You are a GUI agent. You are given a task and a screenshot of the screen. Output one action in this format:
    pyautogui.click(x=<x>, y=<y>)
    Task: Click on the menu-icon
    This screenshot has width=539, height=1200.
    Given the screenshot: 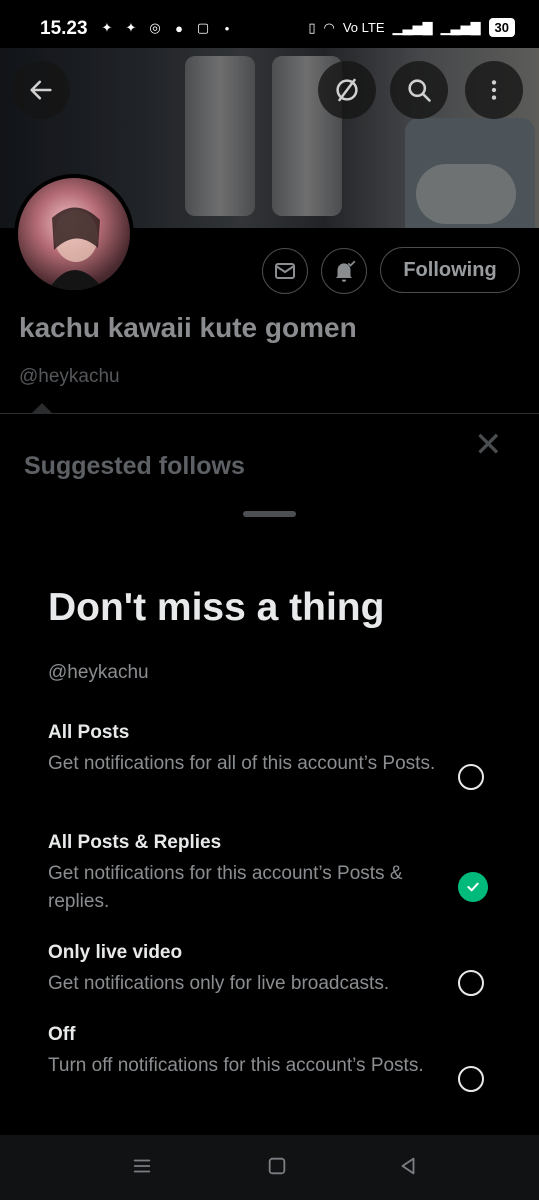 What is the action you would take?
    pyautogui.click(x=142, y=1166)
    